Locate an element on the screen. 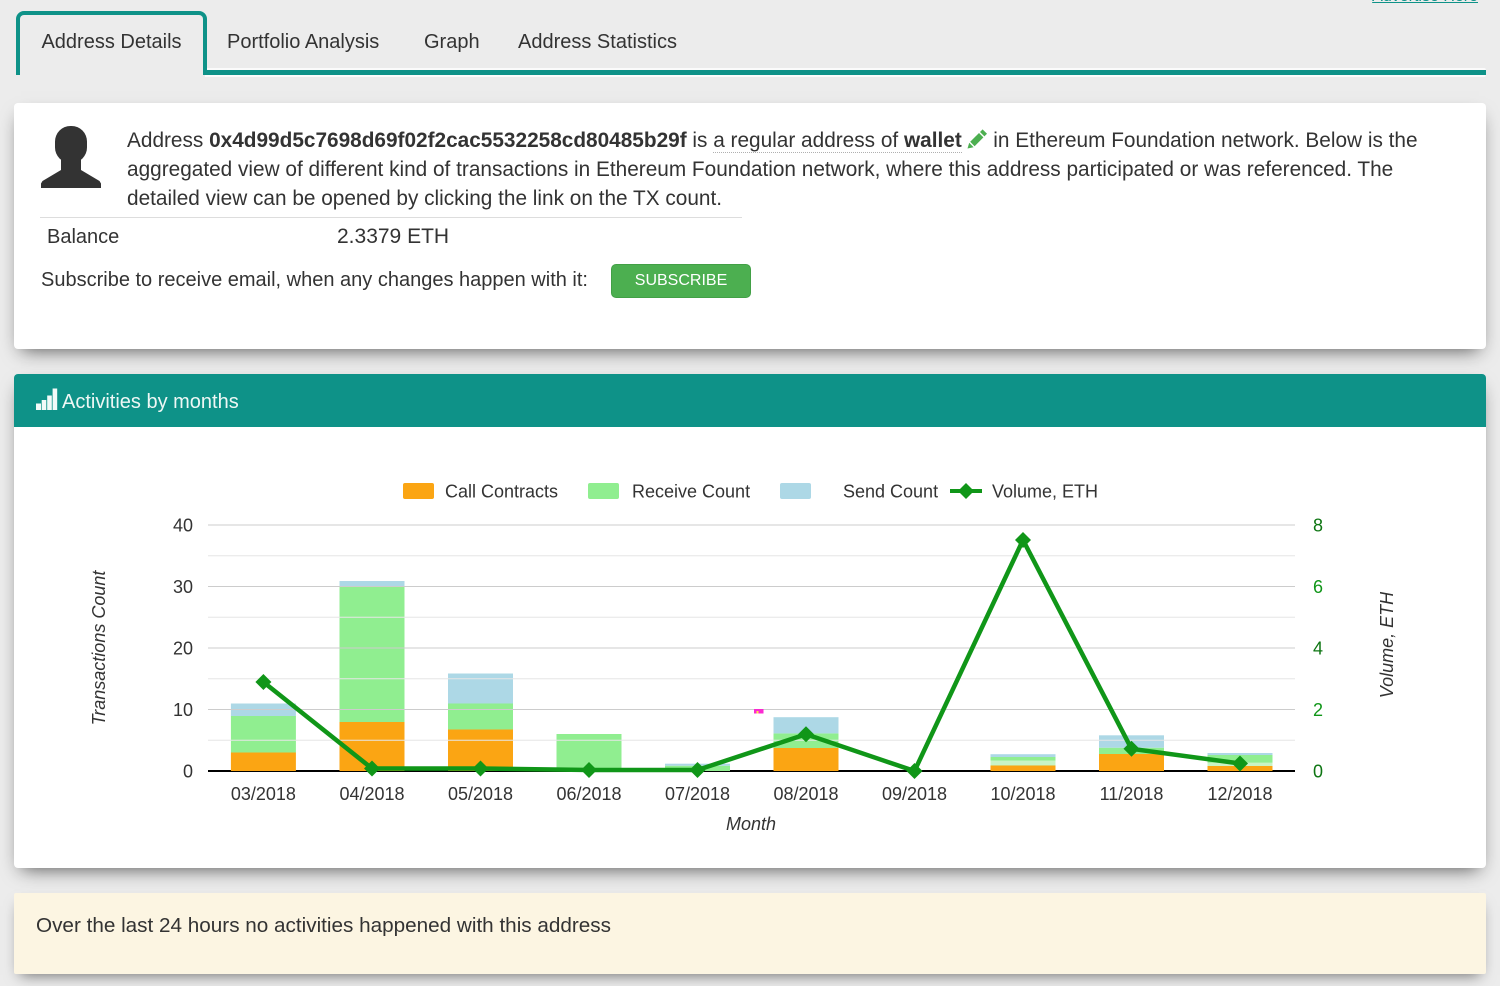 The image size is (1500, 986). svg-text: 09/2018 is located at coordinates (914, 794).